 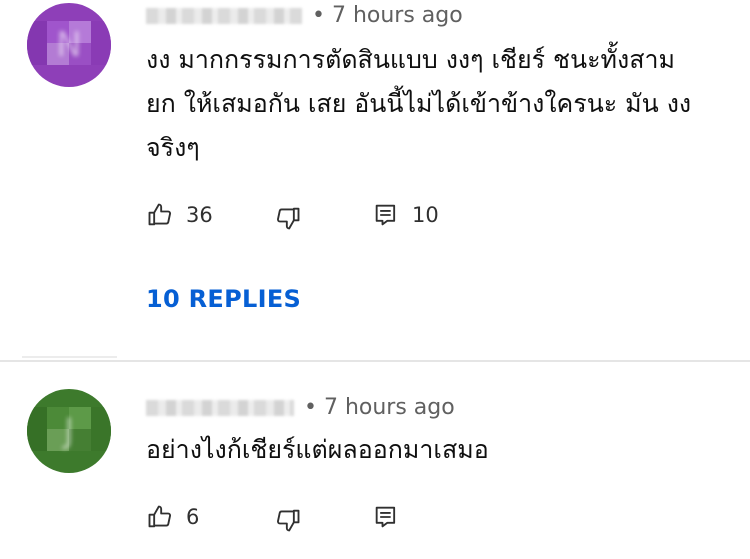 I want to click on avatar: N, so click(x=69, y=45).